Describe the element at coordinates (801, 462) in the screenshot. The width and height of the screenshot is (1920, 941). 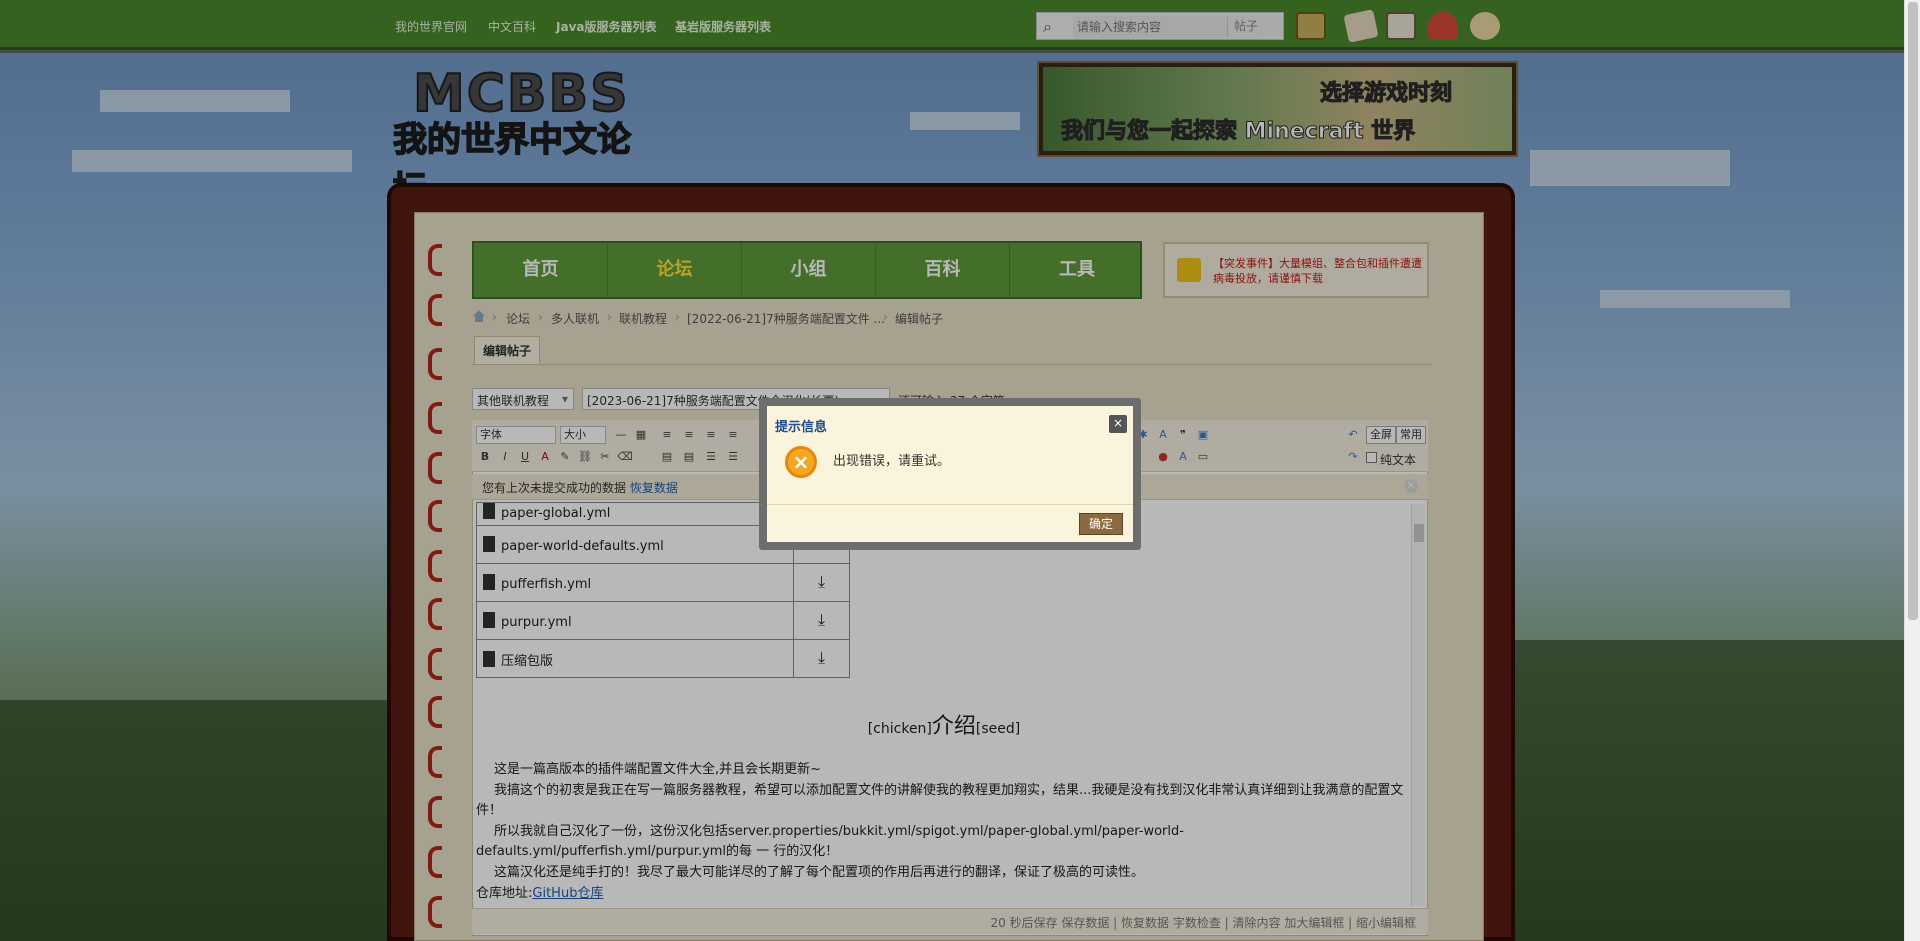
I see `error-icon: ×` at that location.